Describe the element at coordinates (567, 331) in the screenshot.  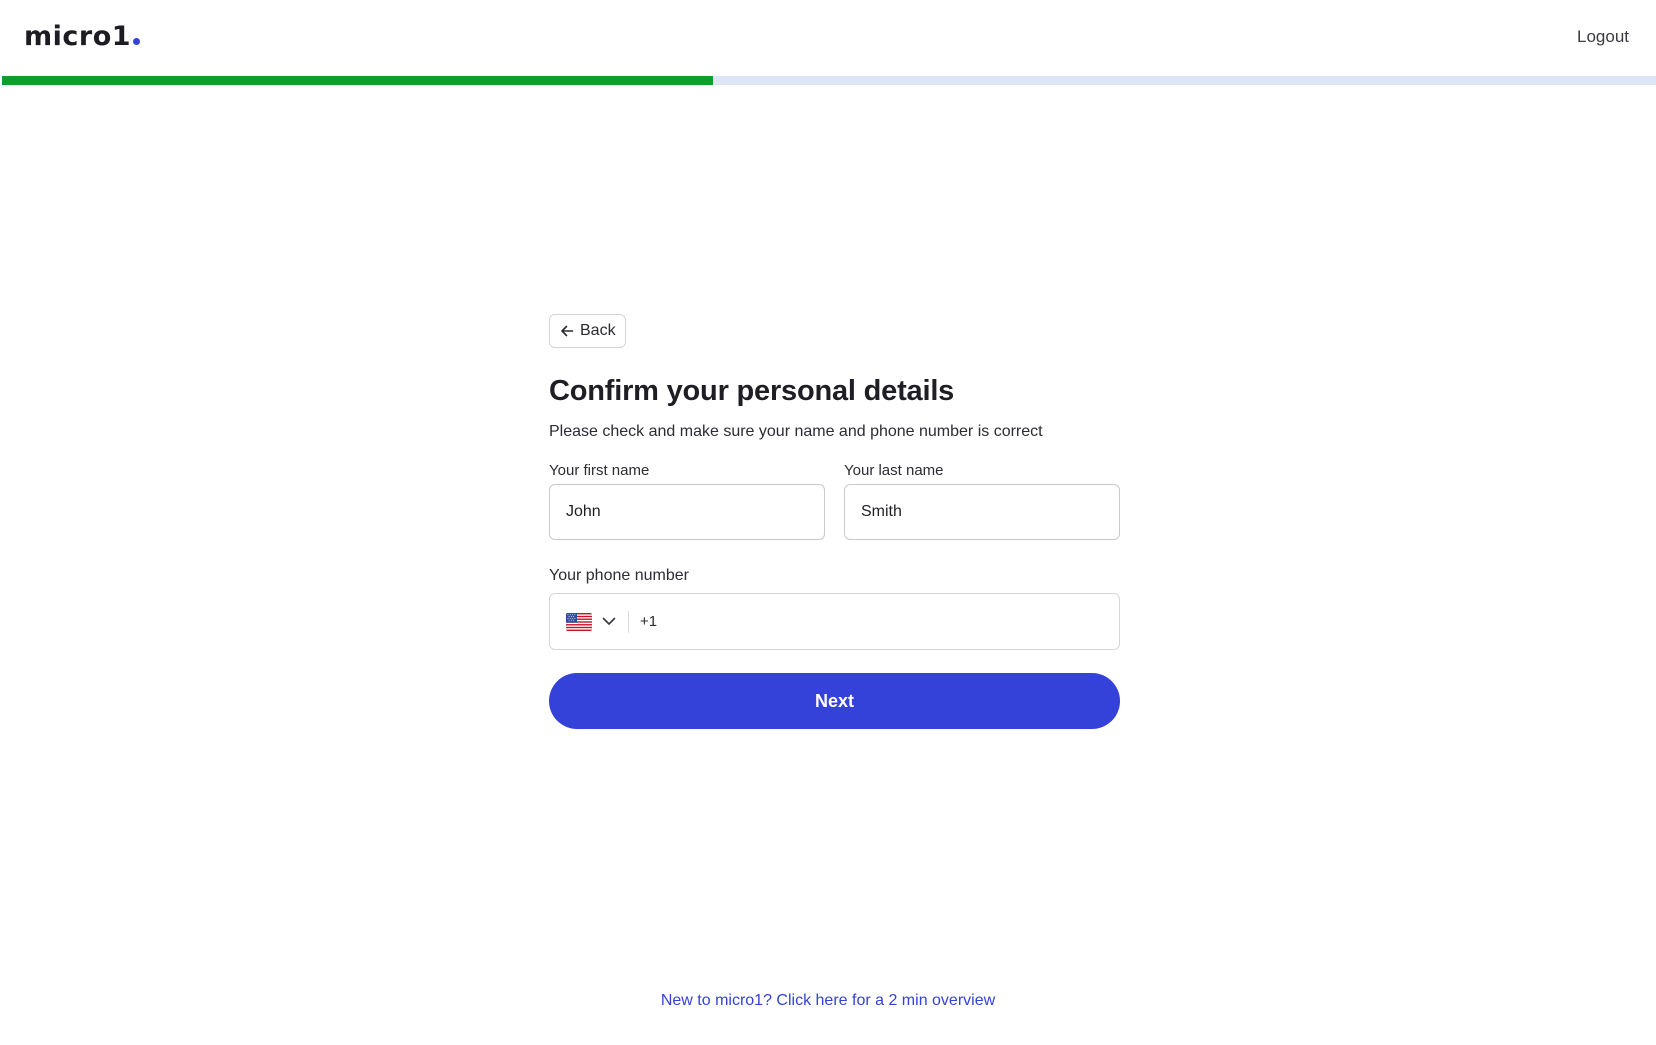
I see `arrow-left-icon` at that location.